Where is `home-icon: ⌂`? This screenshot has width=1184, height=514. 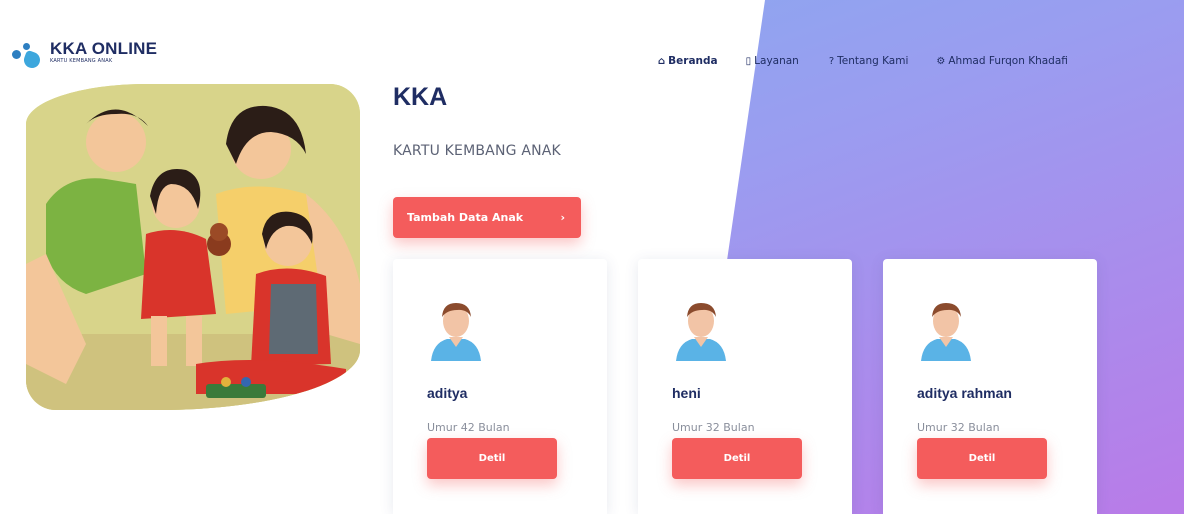
home-icon: ⌂ is located at coordinates (662, 61).